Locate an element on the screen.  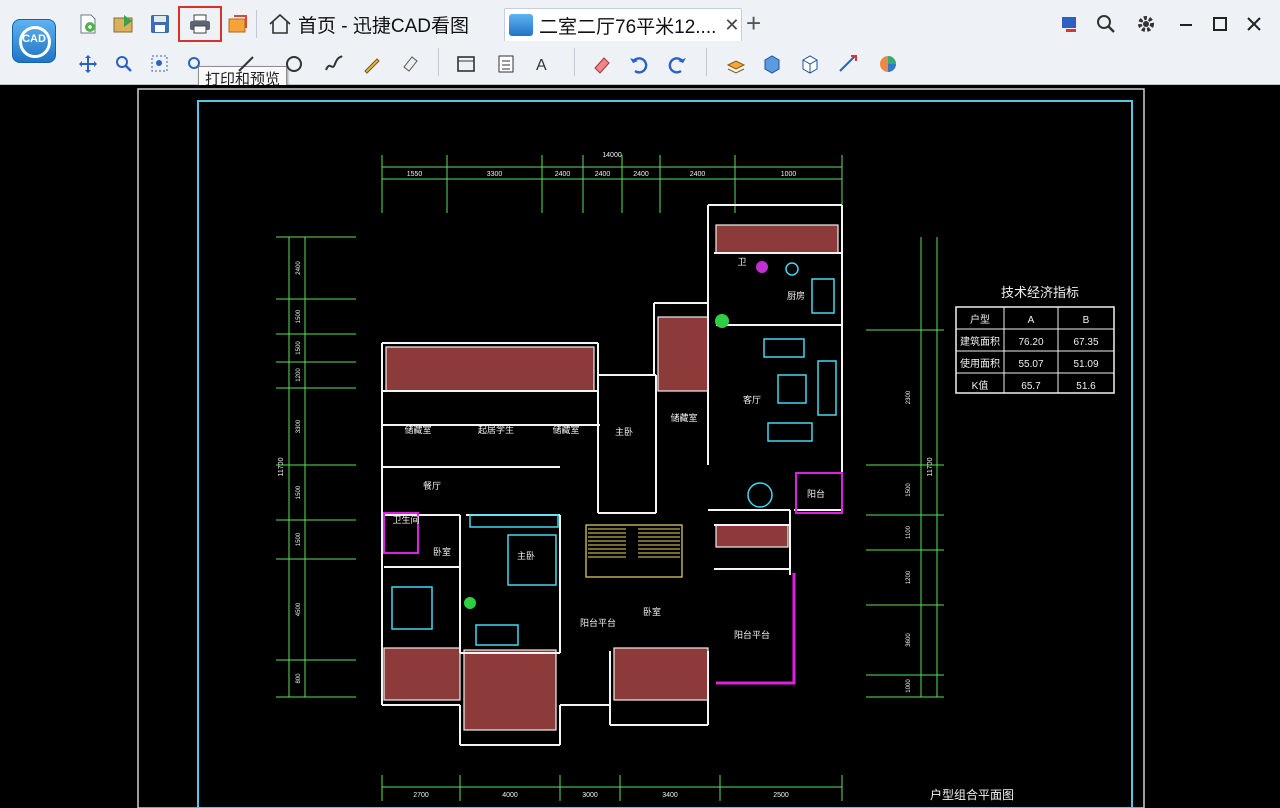
dimension-text: 800 is located at coordinates (299, 678).